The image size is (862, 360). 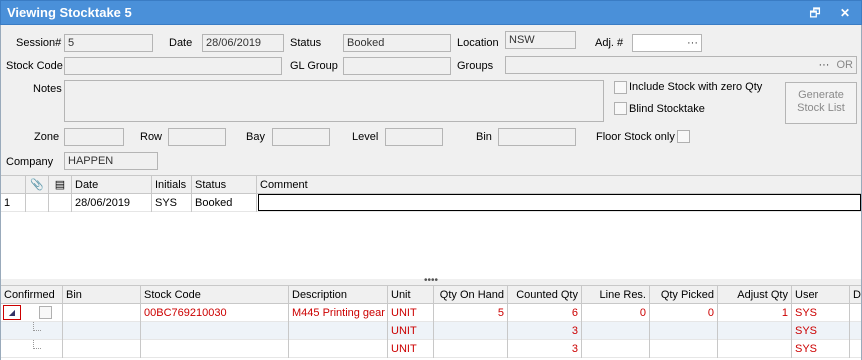 What do you see at coordinates (684, 295) in the screenshot?
I see `column-header-qty-picked: Qty Picked` at bounding box center [684, 295].